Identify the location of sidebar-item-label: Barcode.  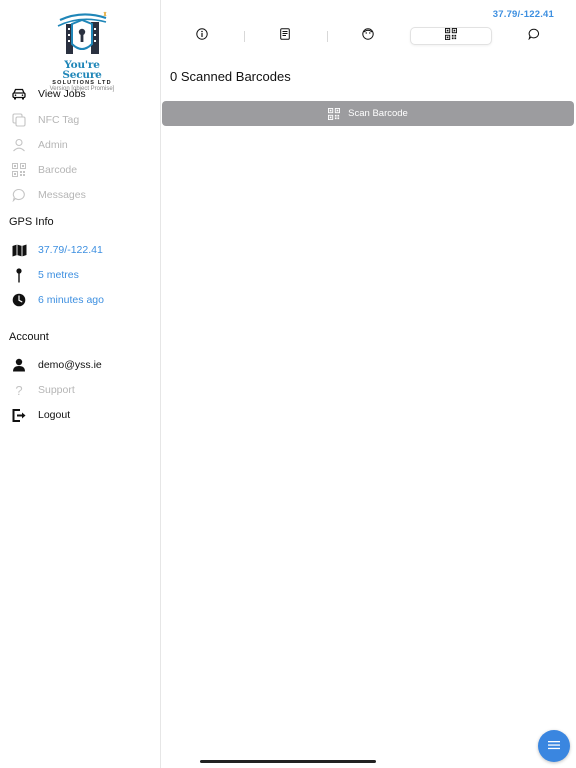
(58, 170).